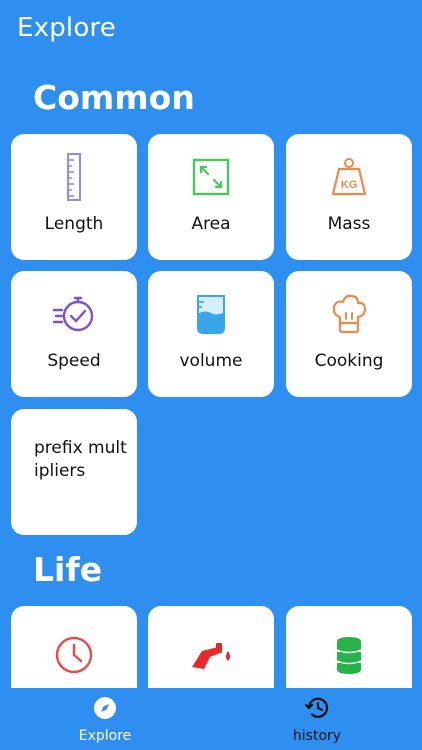 The image size is (422, 750). I want to click on compass-icon, so click(105, 708).